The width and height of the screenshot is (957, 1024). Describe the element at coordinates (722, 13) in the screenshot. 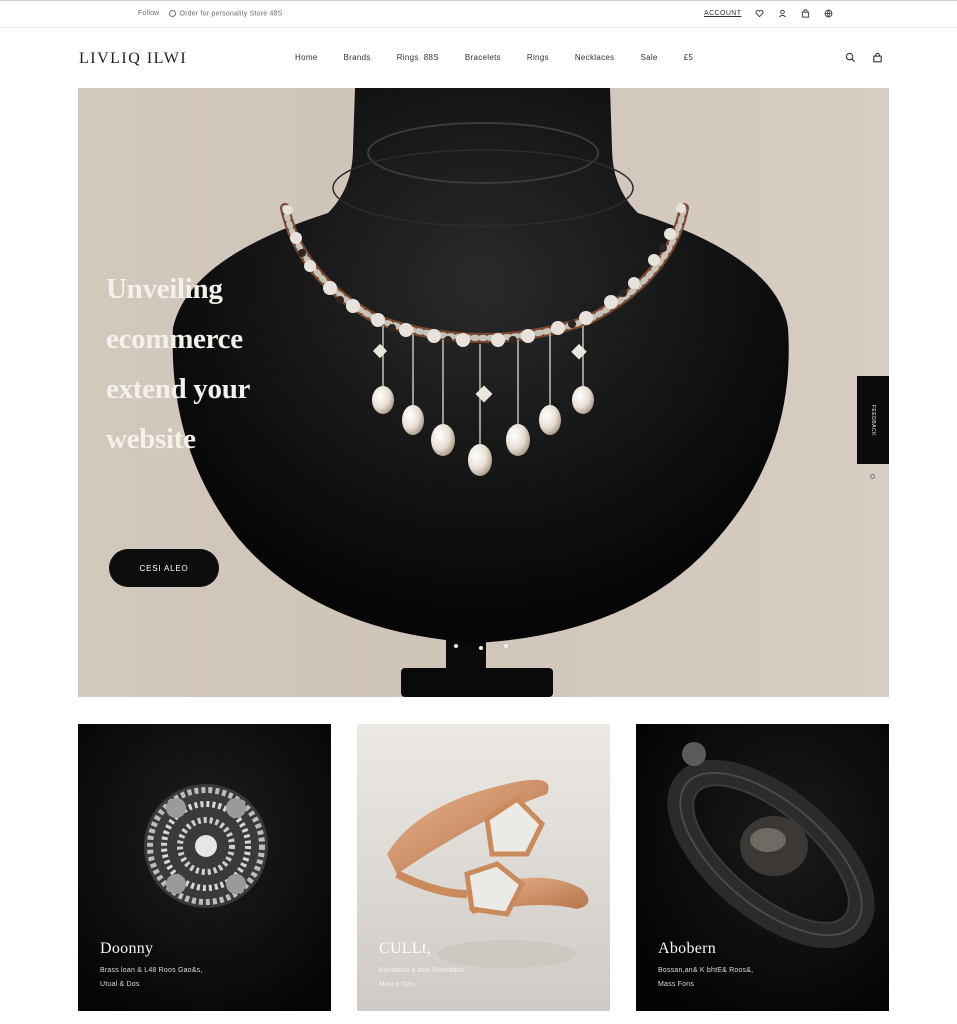

I see `account-link: ACCOUNT` at that location.